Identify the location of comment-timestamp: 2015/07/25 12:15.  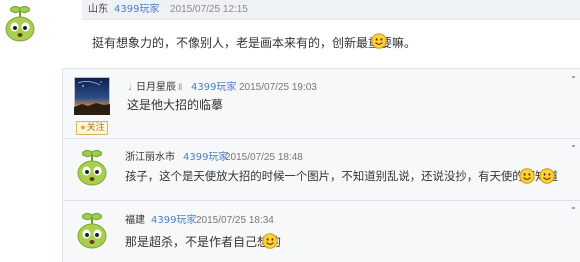
(209, 9).